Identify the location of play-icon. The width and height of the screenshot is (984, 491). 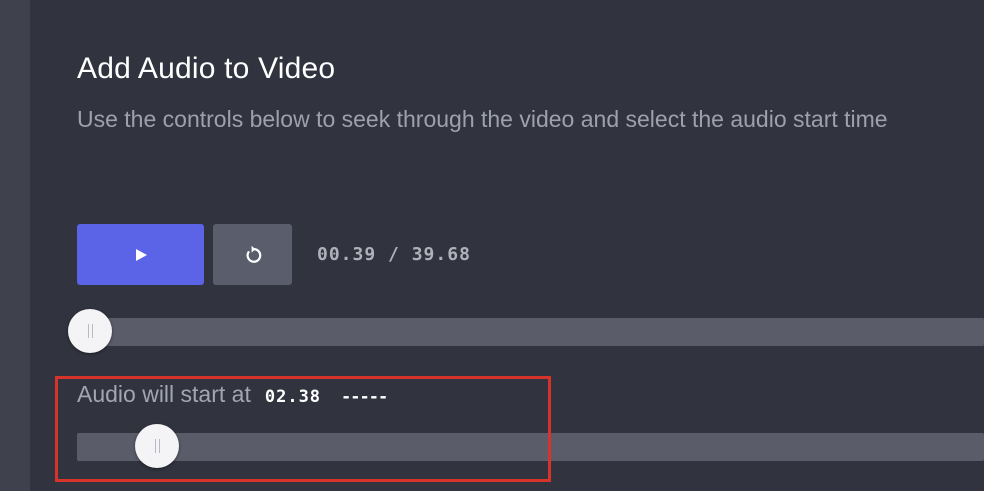
(141, 254).